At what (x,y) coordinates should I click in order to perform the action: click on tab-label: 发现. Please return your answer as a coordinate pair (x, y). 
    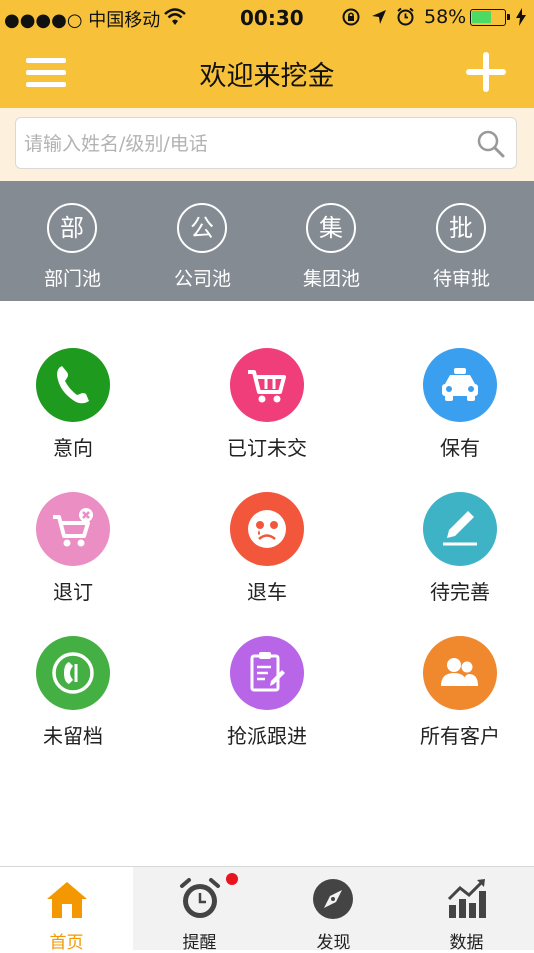
    Looking at the image, I should click on (333, 943).